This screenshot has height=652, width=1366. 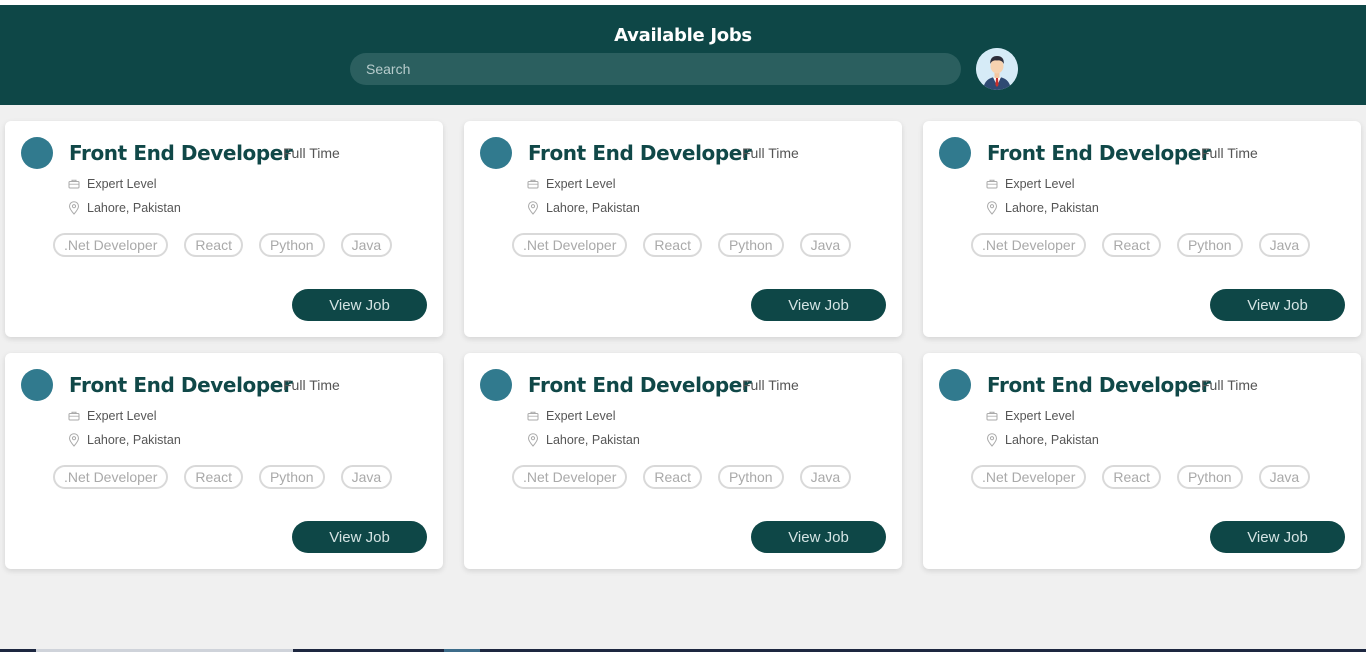 I want to click on search-input, so click(x=655, y=69).